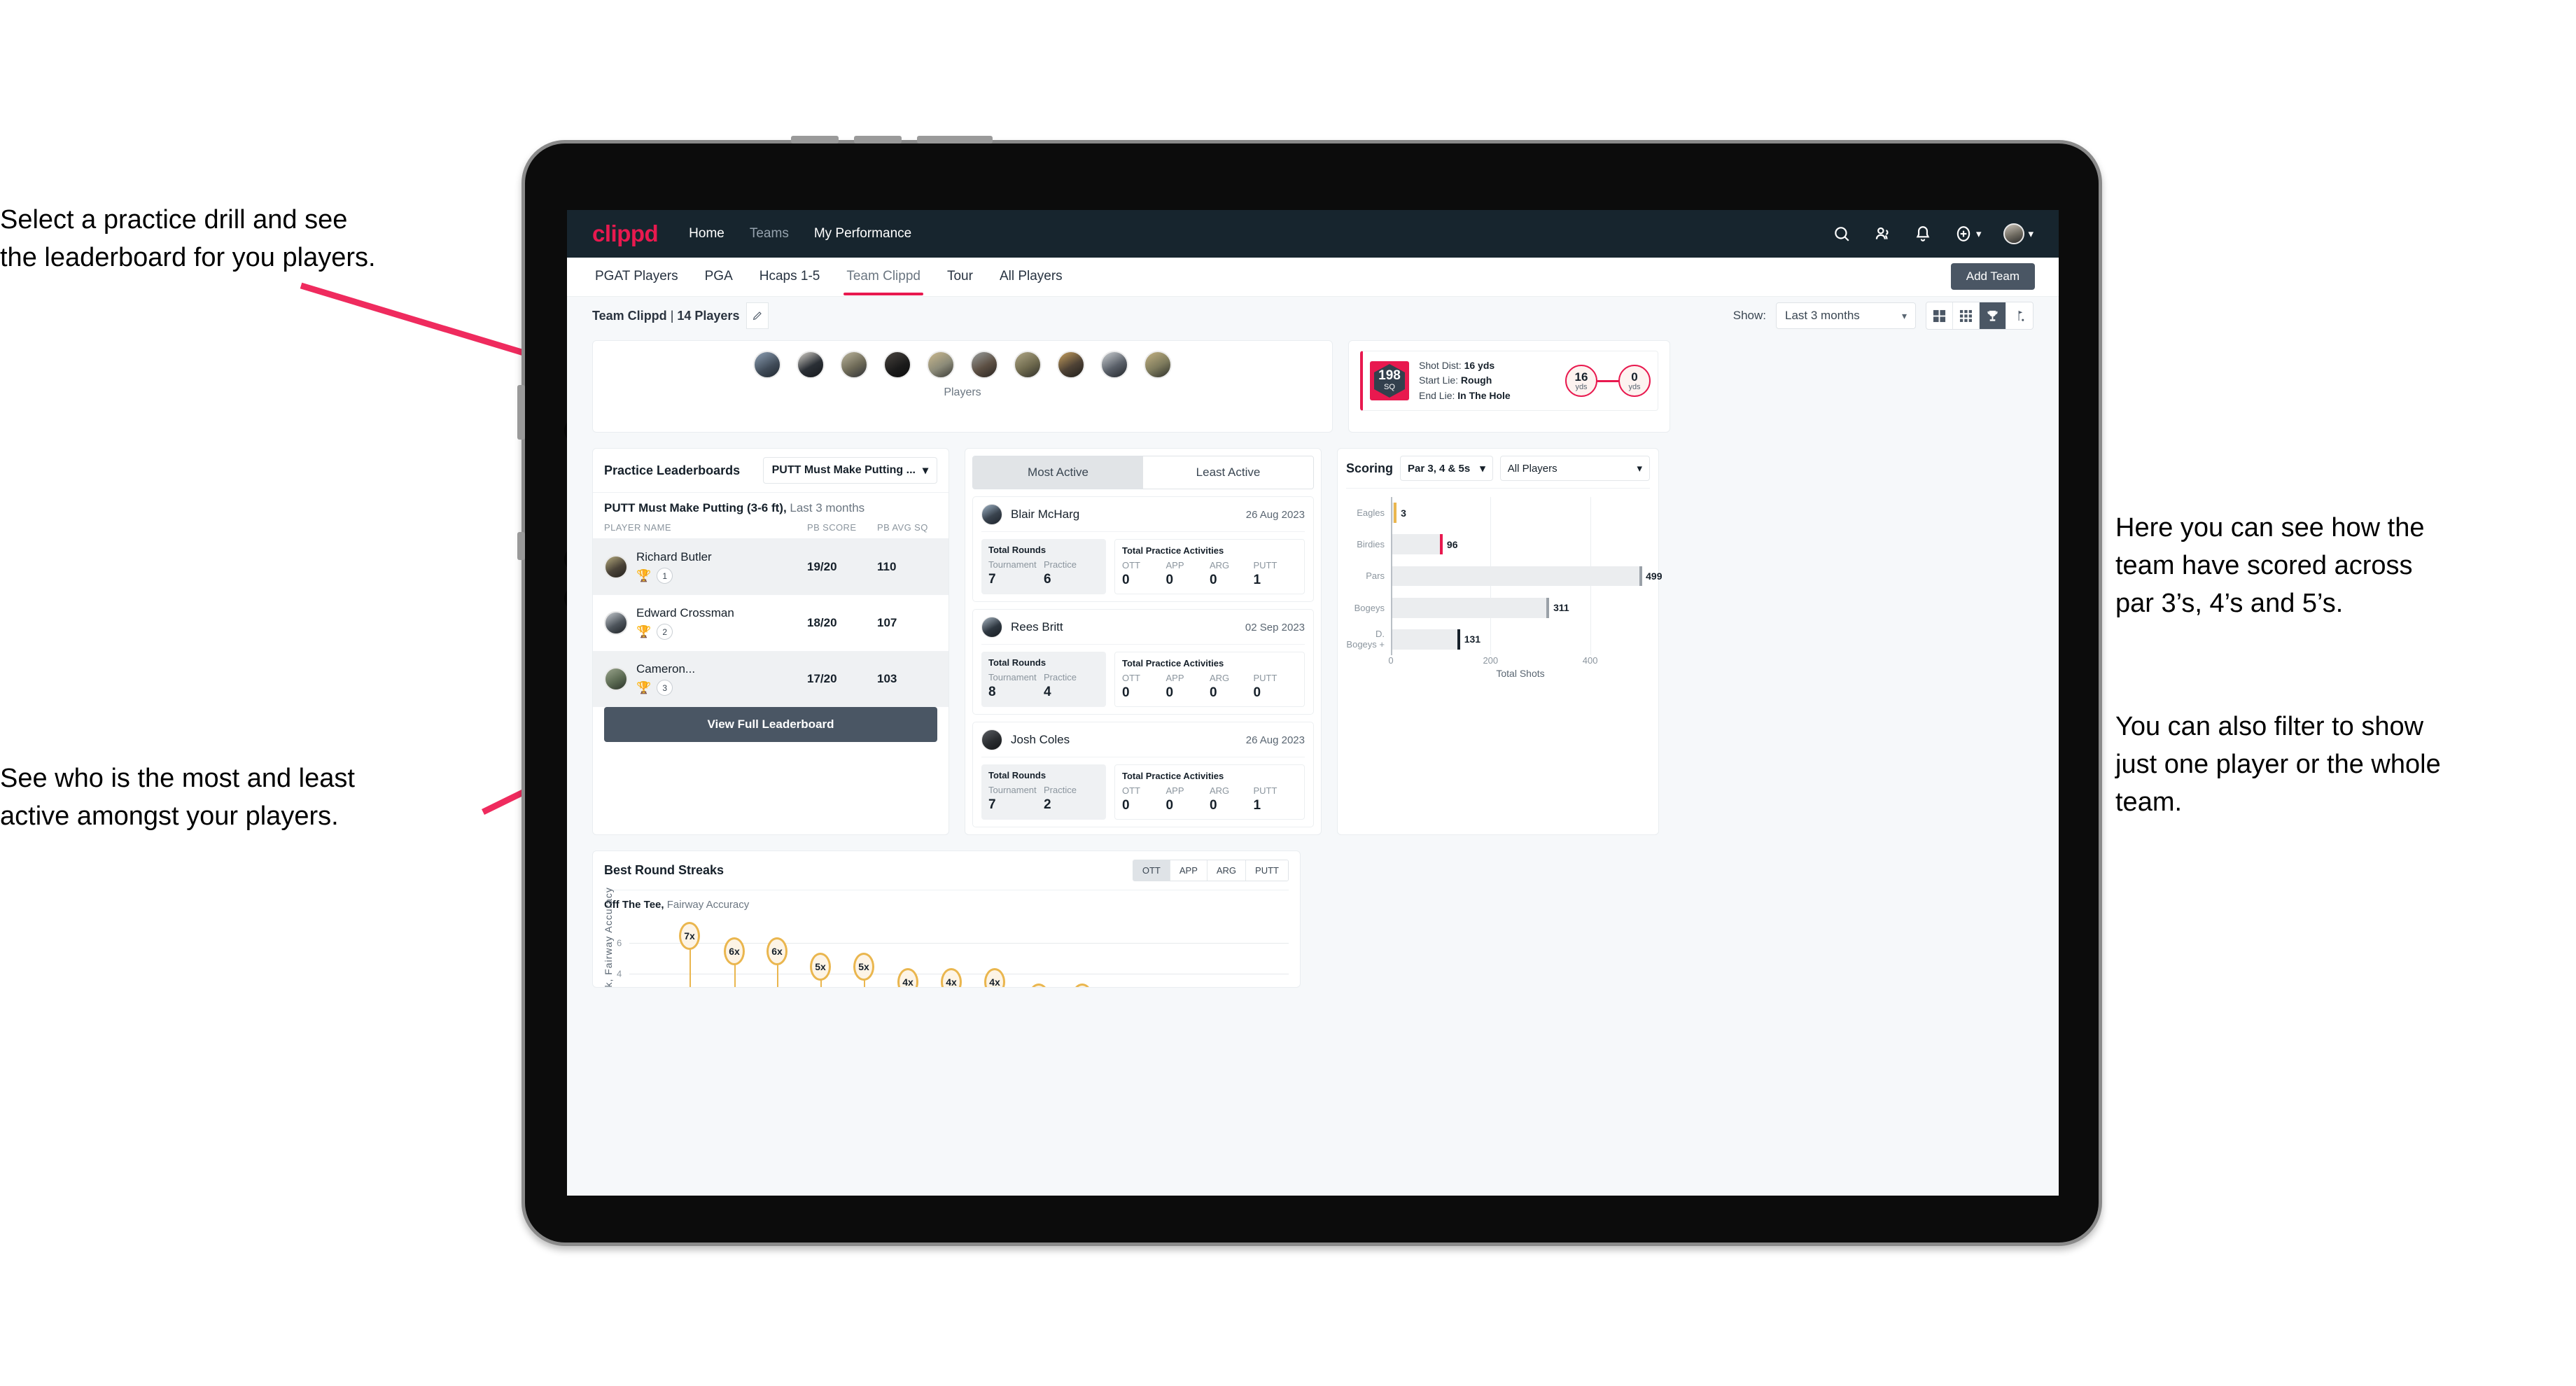 The height and width of the screenshot is (1386, 2576). Describe the element at coordinates (1923, 234) in the screenshot. I see `bell-icon` at that location.